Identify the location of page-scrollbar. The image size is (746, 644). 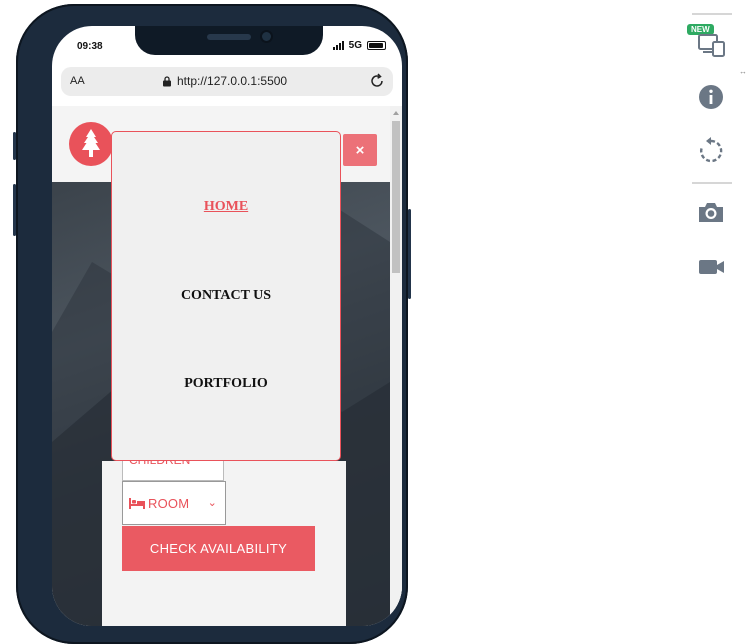
(396, 366).